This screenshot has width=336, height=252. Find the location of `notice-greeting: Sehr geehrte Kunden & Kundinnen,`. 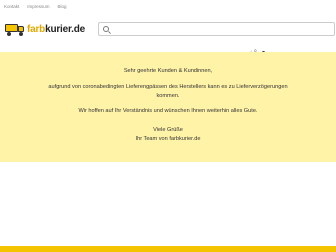

notice-greeting: Sehr geehrte Kunden & Kundinnen, is located at coordinates (168, 71).